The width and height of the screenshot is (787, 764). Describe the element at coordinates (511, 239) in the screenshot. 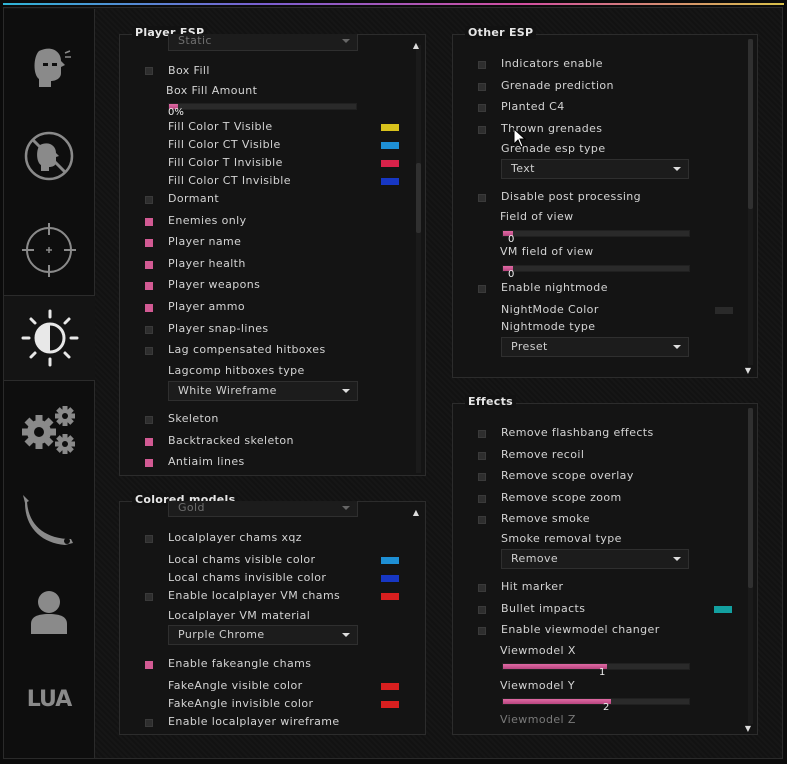

I see `fov-value: 0` at that location.